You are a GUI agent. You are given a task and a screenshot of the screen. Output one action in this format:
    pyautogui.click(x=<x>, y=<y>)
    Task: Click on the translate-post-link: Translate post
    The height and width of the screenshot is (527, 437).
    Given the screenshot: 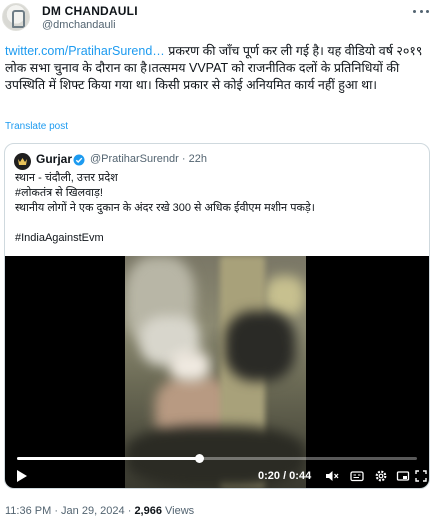 What is the action you would take?
    pyautogui.click(x=36, y=126)
    